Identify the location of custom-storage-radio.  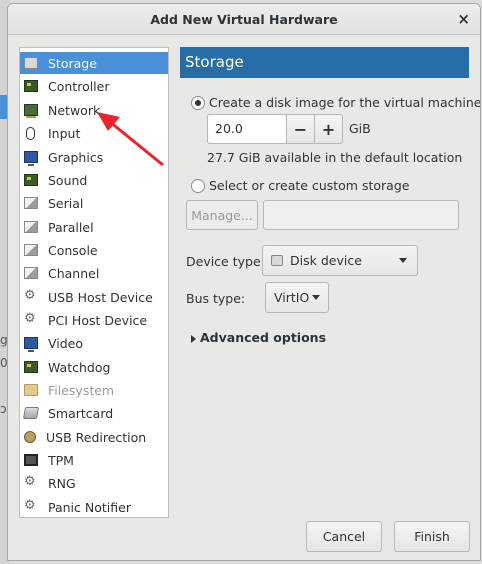
(198, 186).